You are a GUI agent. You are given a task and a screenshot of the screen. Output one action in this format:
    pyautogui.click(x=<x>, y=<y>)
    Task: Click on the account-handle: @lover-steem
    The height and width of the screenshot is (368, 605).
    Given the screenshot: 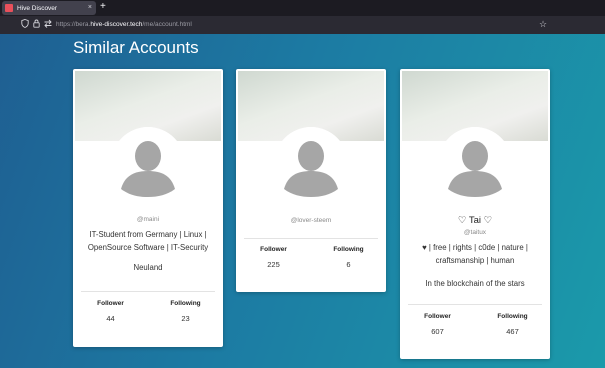 What is the action you would take?
    pyautogui.click(x=311, y=220)
    